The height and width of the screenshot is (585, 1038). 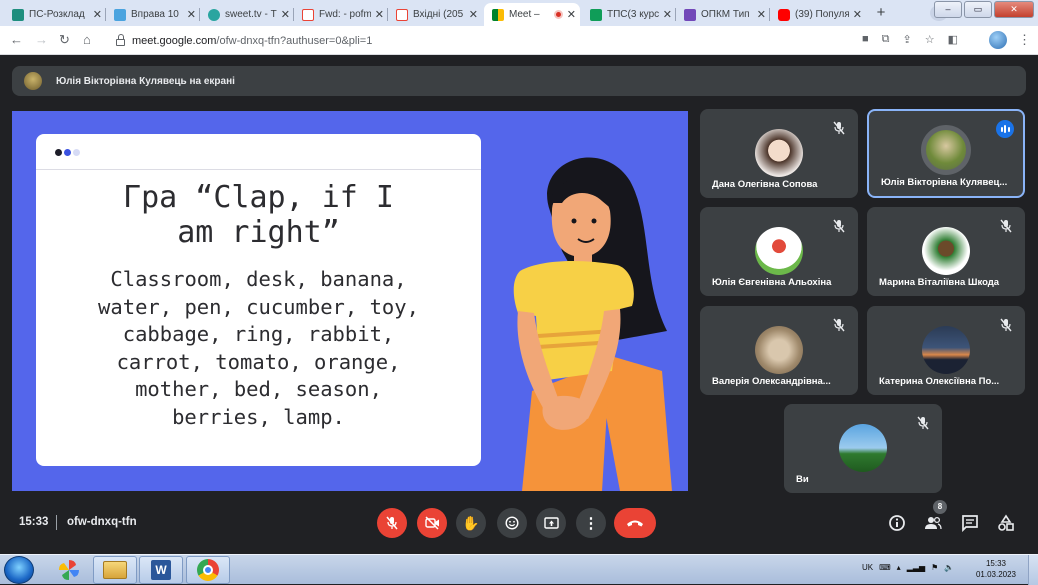 What do you see at coordinates (998, 40) in the screenshot?
I see `profile-avatar` at bounding box center [998, 40].